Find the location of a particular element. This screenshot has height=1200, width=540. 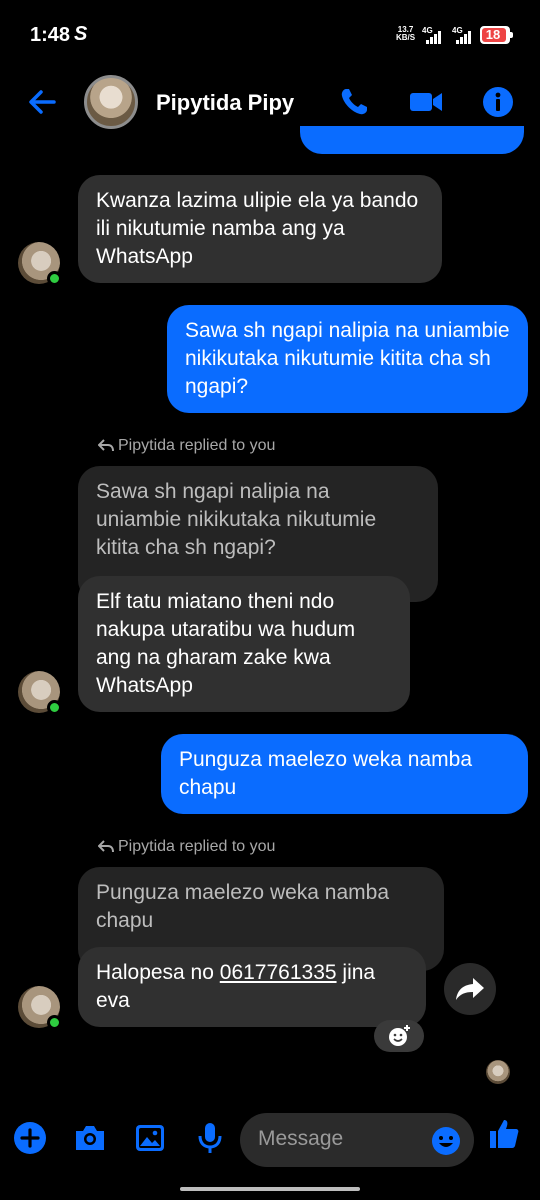

sent-message-bubble-partial is located at coordinates (412, 140).